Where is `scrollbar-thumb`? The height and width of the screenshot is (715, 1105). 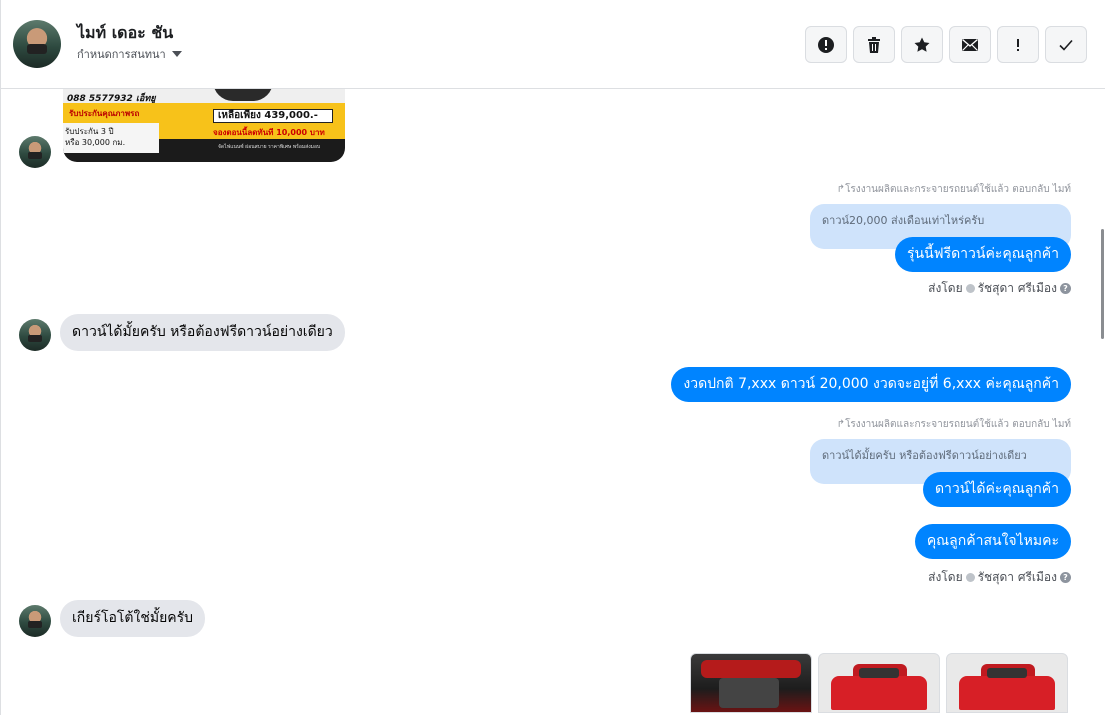 scrollbar-thumb is located at coordinates (1102, 284).